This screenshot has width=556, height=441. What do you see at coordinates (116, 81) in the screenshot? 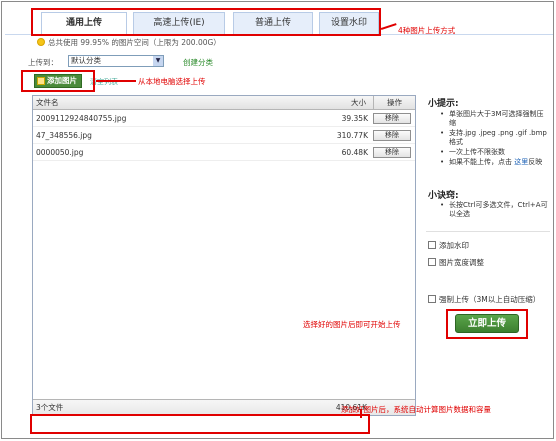
I see `annotation-arrow` at bounding box center [116, 81].